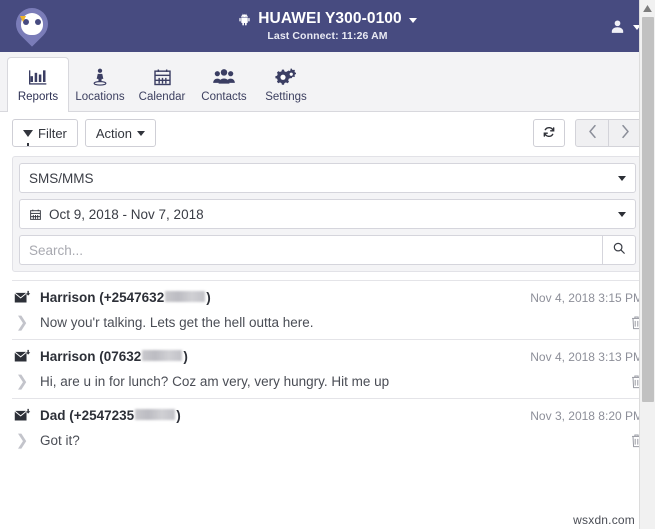  I want to click on message-header: Dad (+2547235) Nov 3, 2018 8:20 PM, so click(327, 415).